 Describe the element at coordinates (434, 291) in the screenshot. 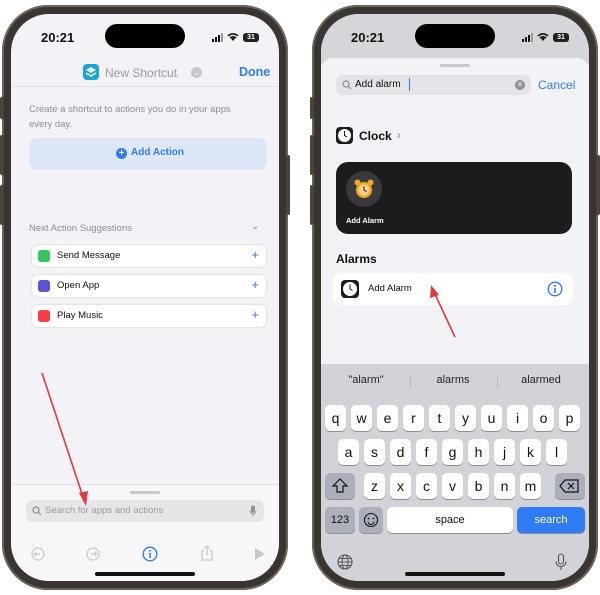

I see `annotation-arrowhead-right` at that location.